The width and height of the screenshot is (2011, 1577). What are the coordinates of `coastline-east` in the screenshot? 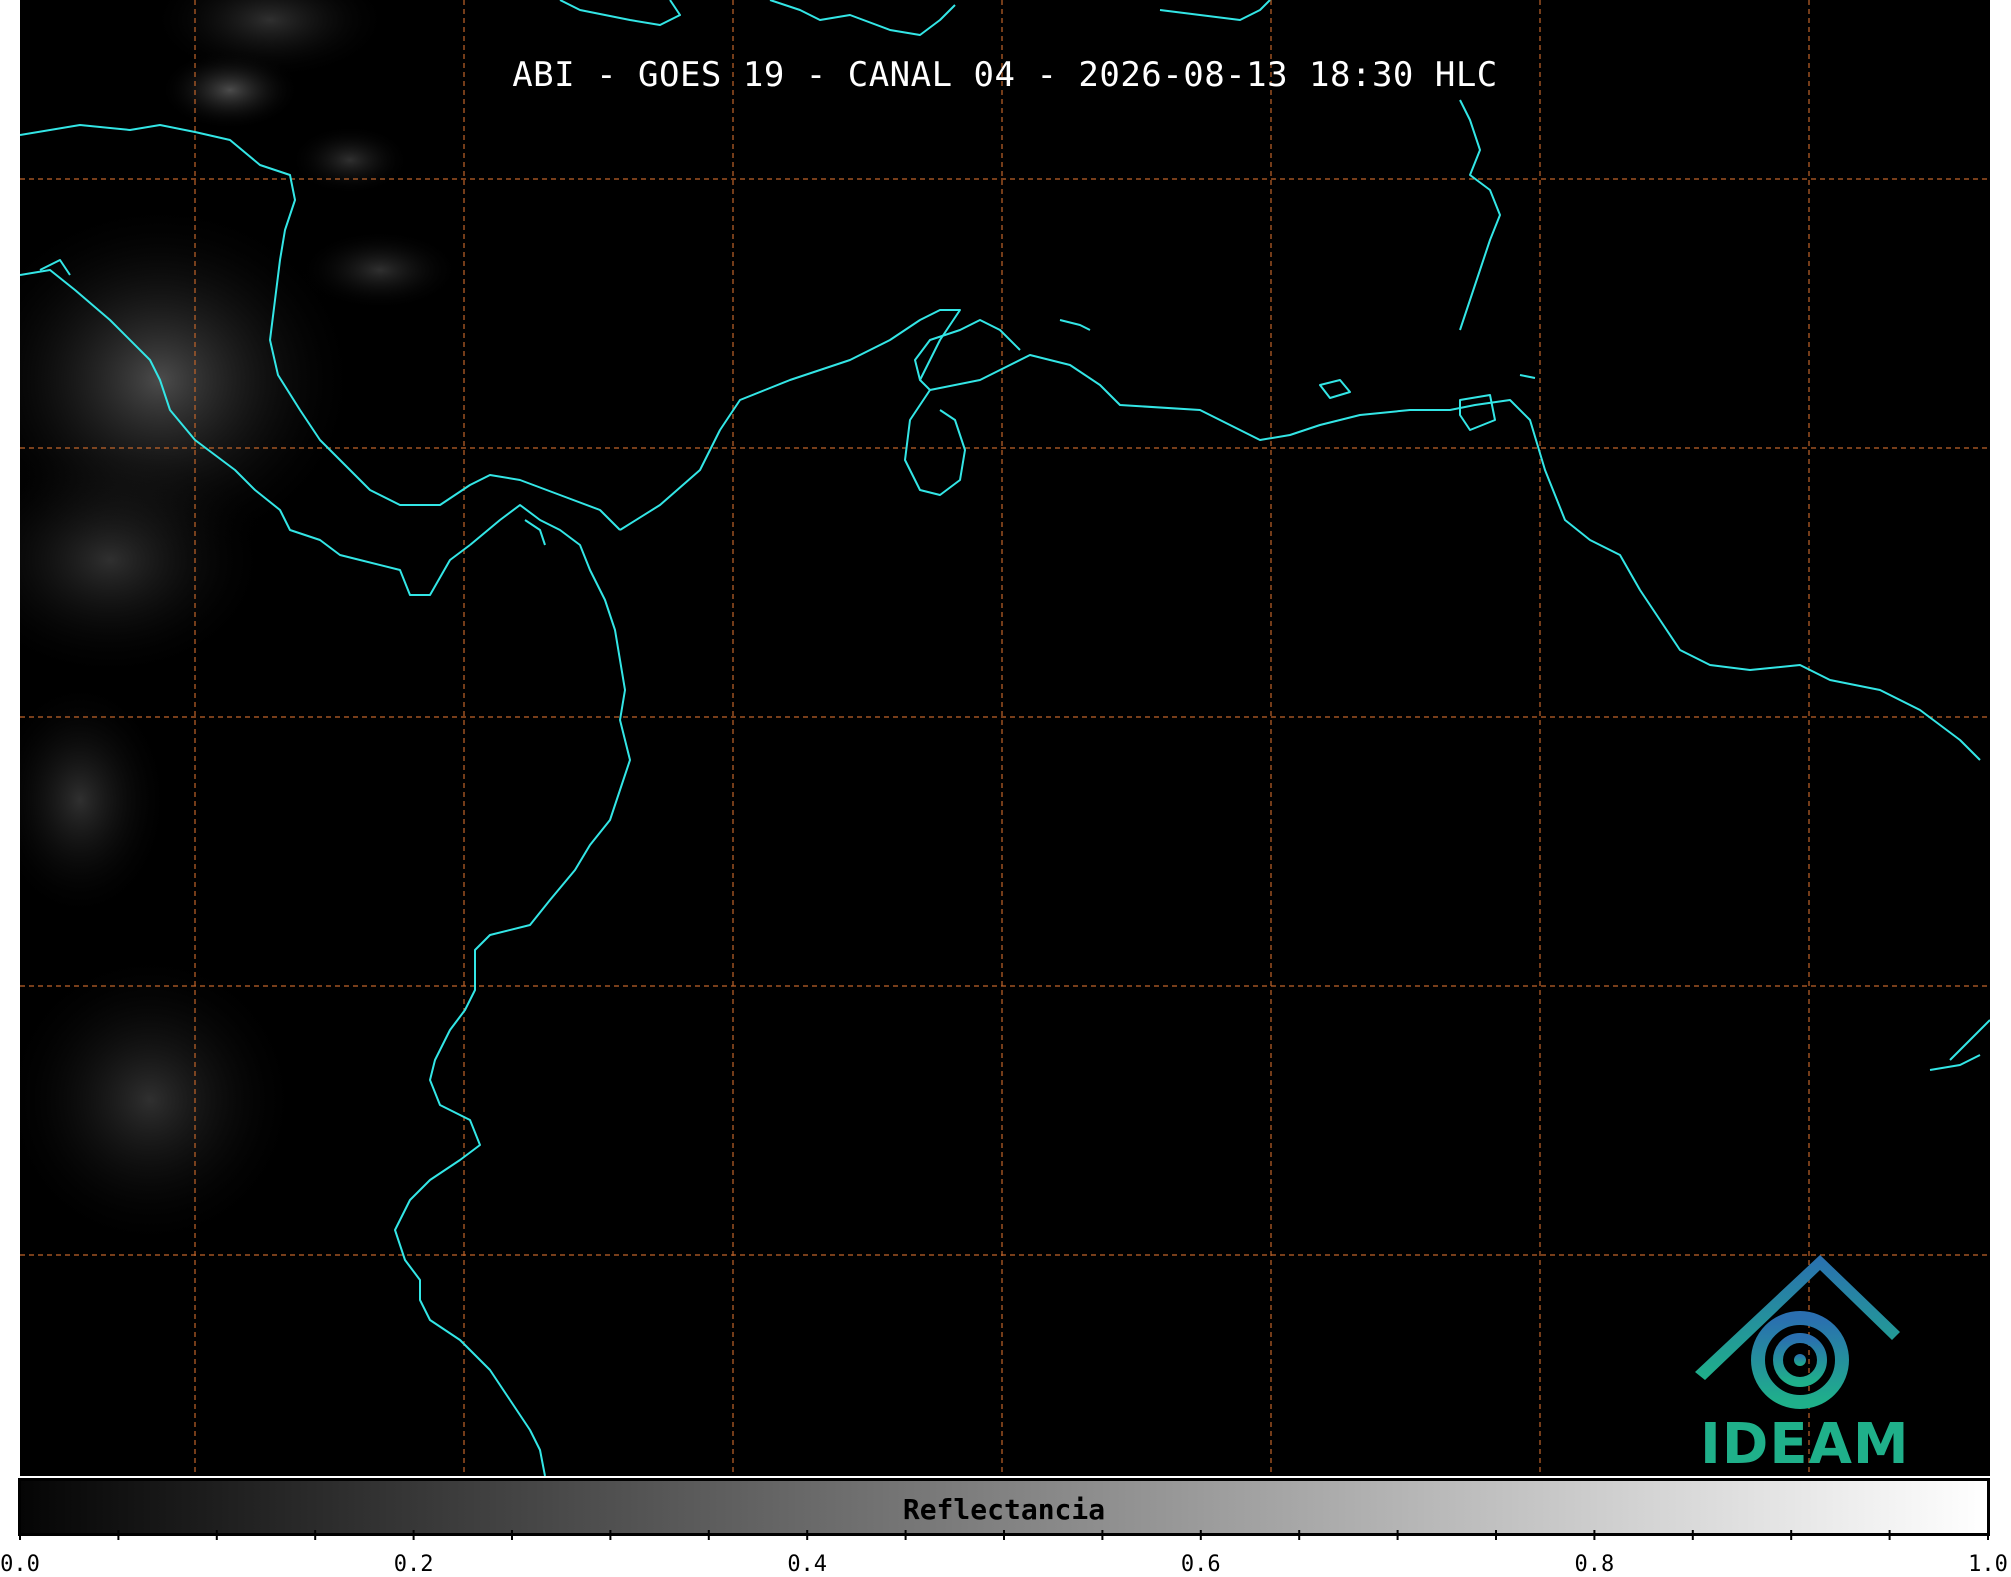 It's located at (1969, 1040).